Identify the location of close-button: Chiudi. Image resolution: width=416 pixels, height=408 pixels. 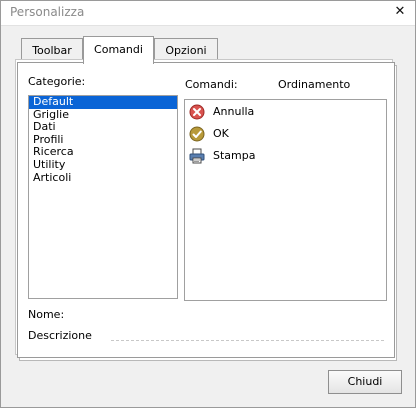
(365, 382).